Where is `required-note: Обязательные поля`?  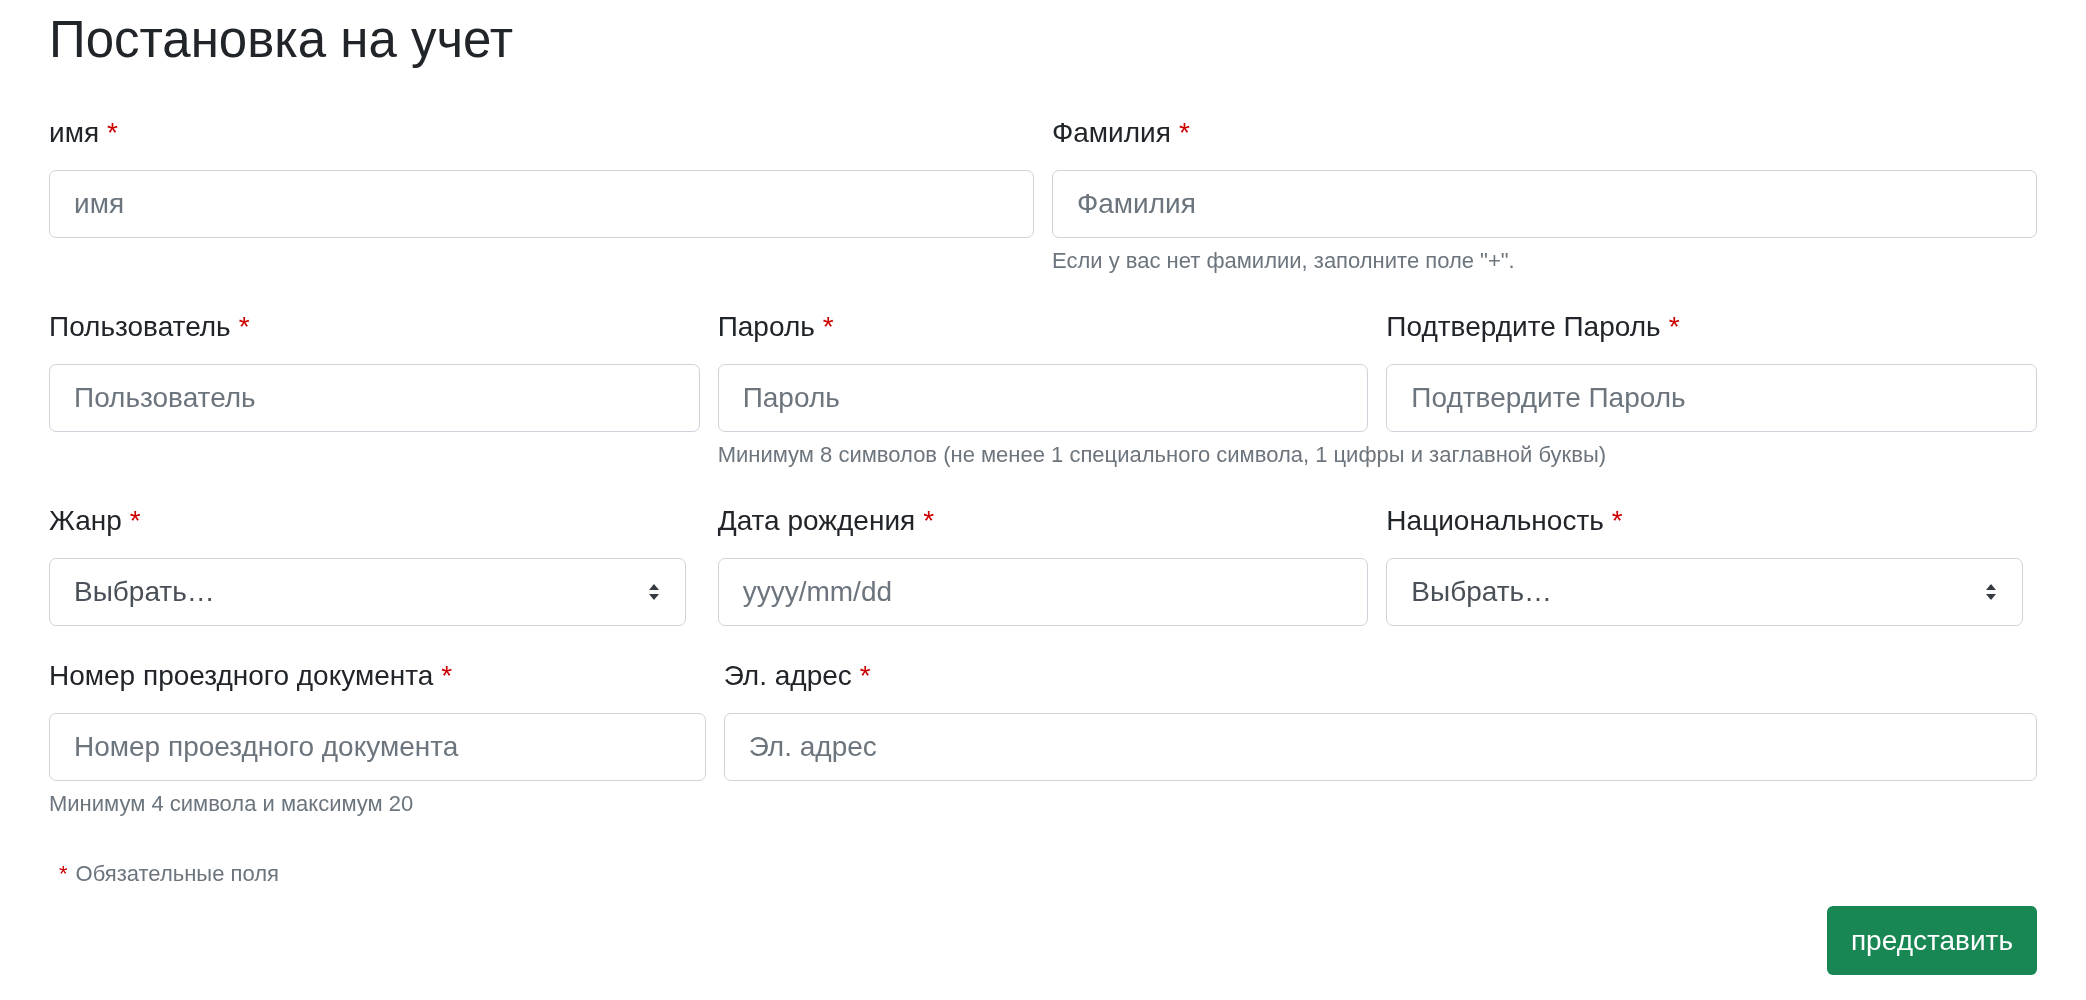
required-note: Обязательные поля is located at coordinates (177, 874).